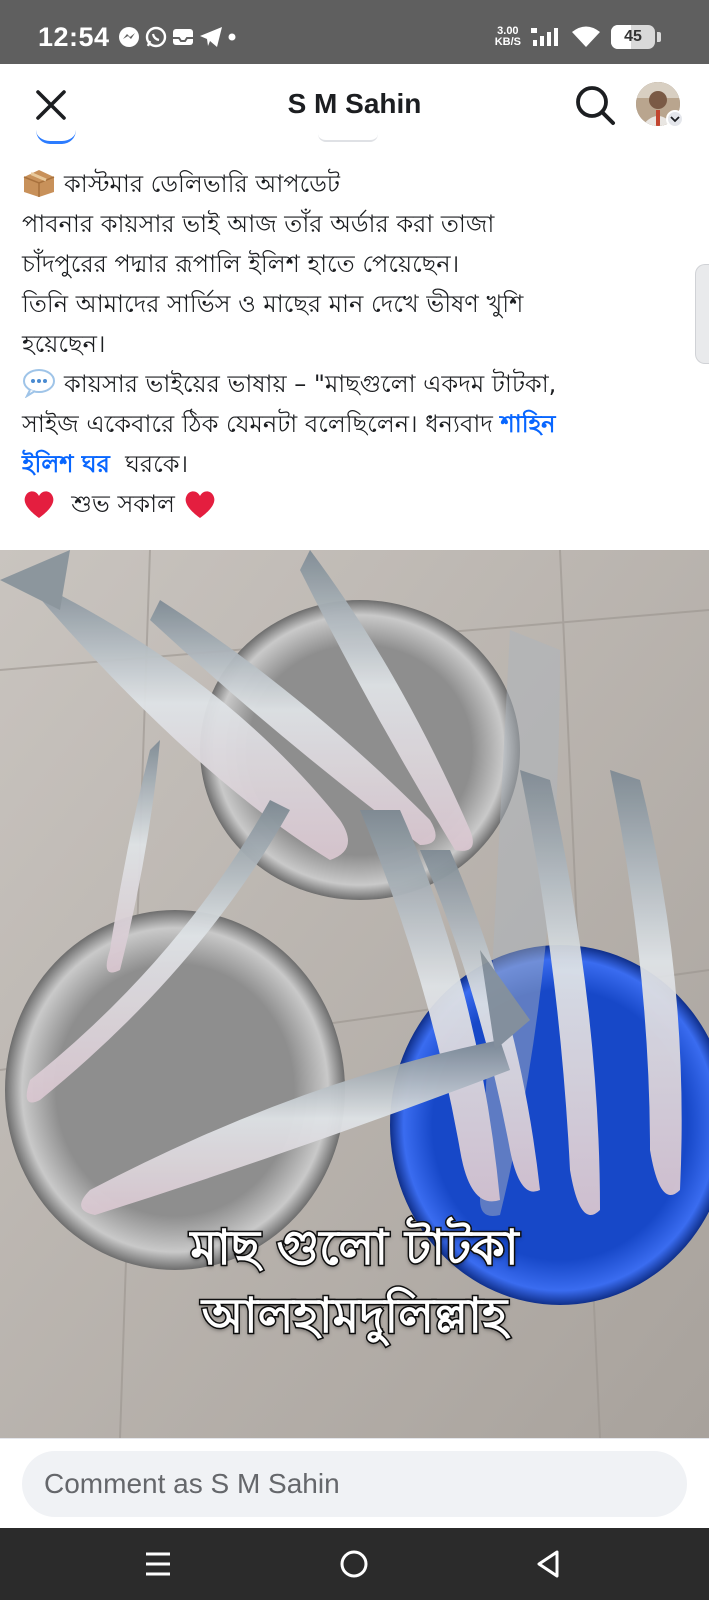  I want to click on page-mention-link: শাহিন, so click(528, 424).